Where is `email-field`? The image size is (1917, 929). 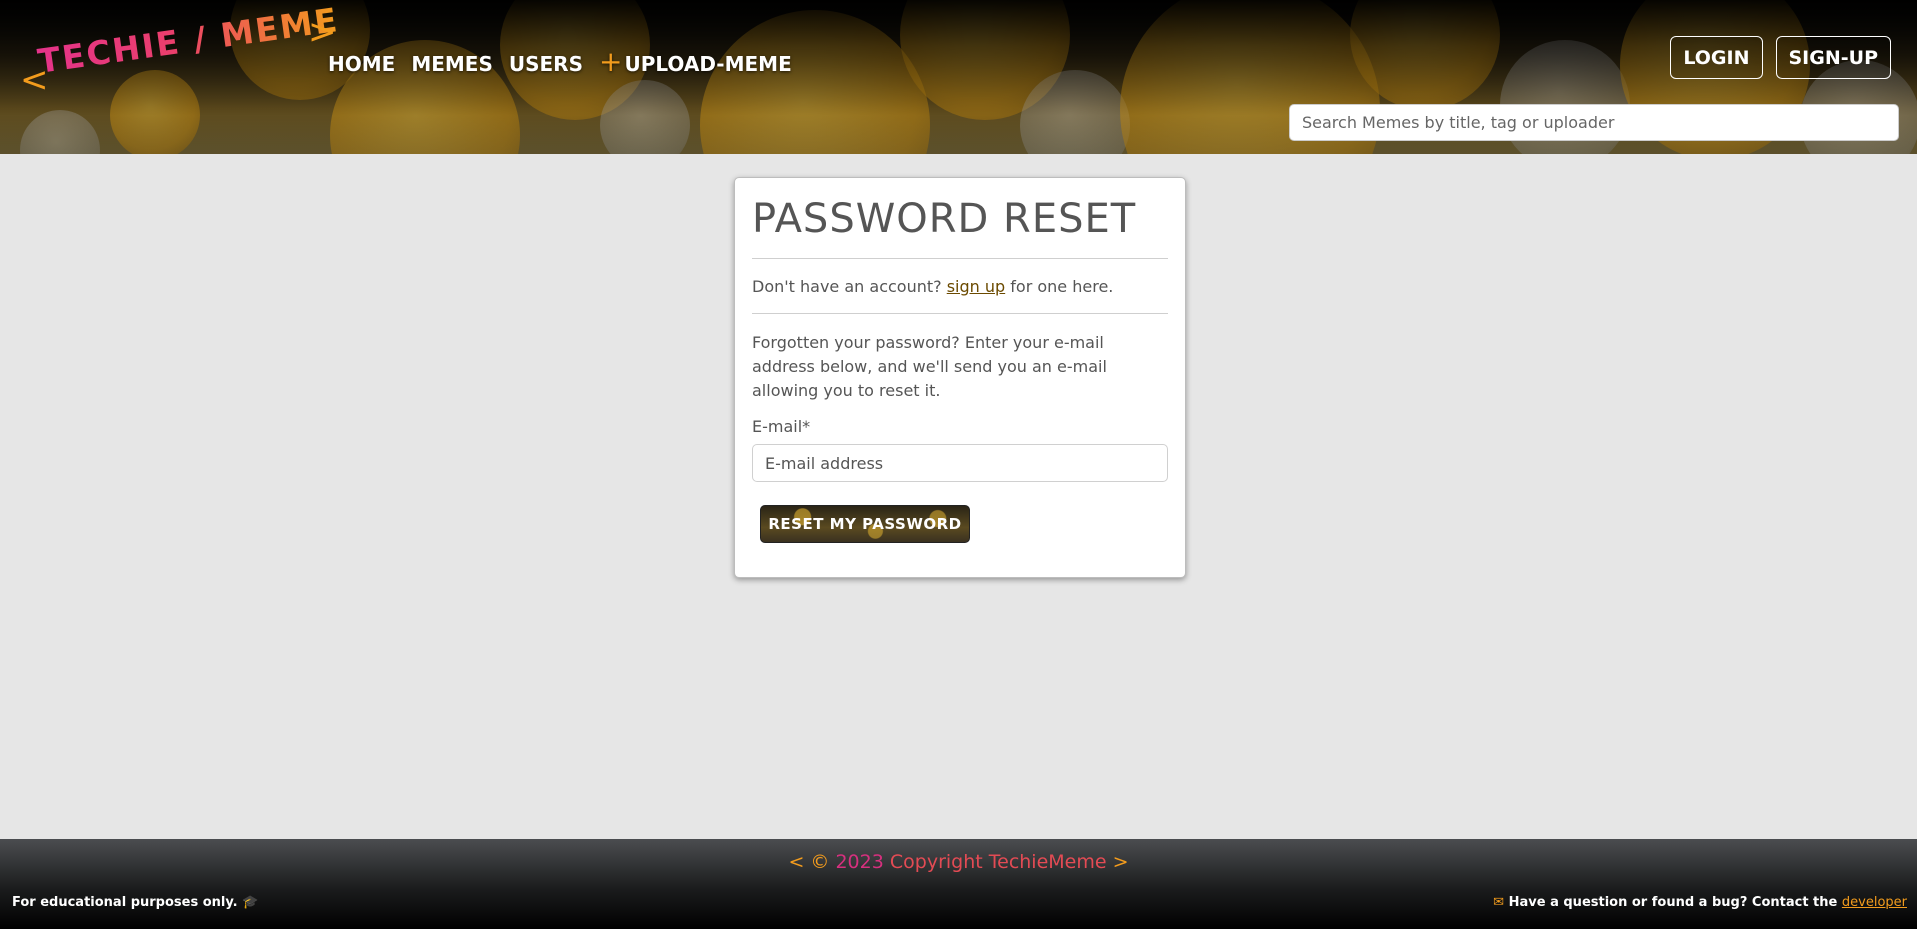
email-field is located at coordinates (960, 463).